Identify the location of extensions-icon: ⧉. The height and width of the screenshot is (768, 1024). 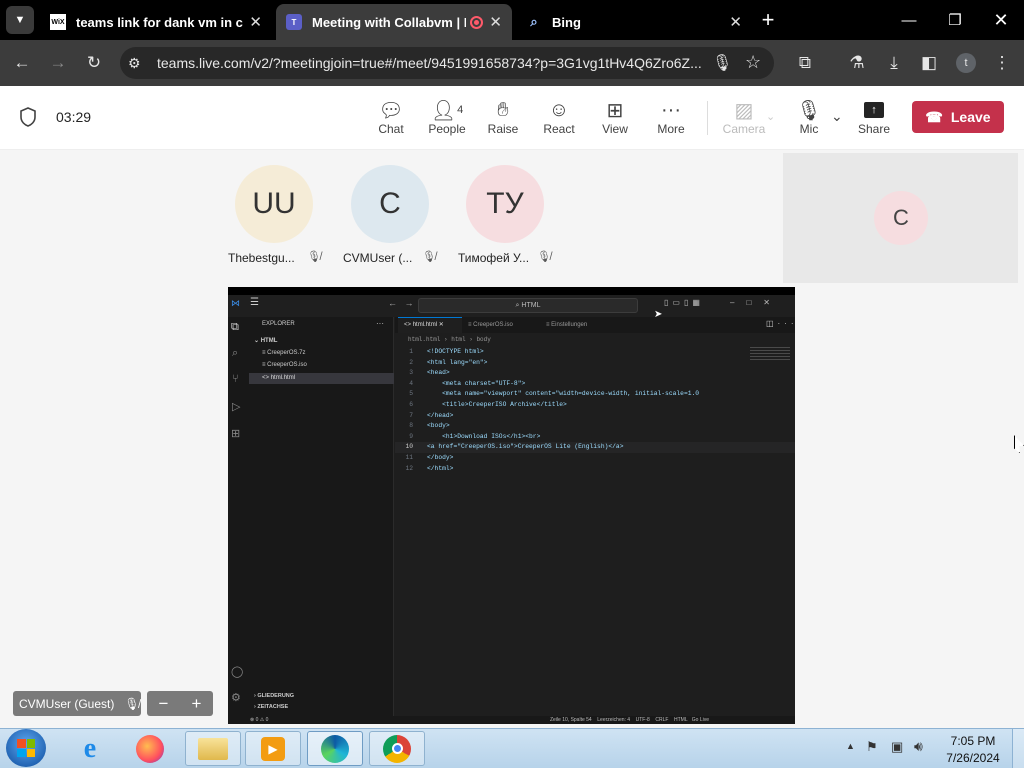
(805, 63).